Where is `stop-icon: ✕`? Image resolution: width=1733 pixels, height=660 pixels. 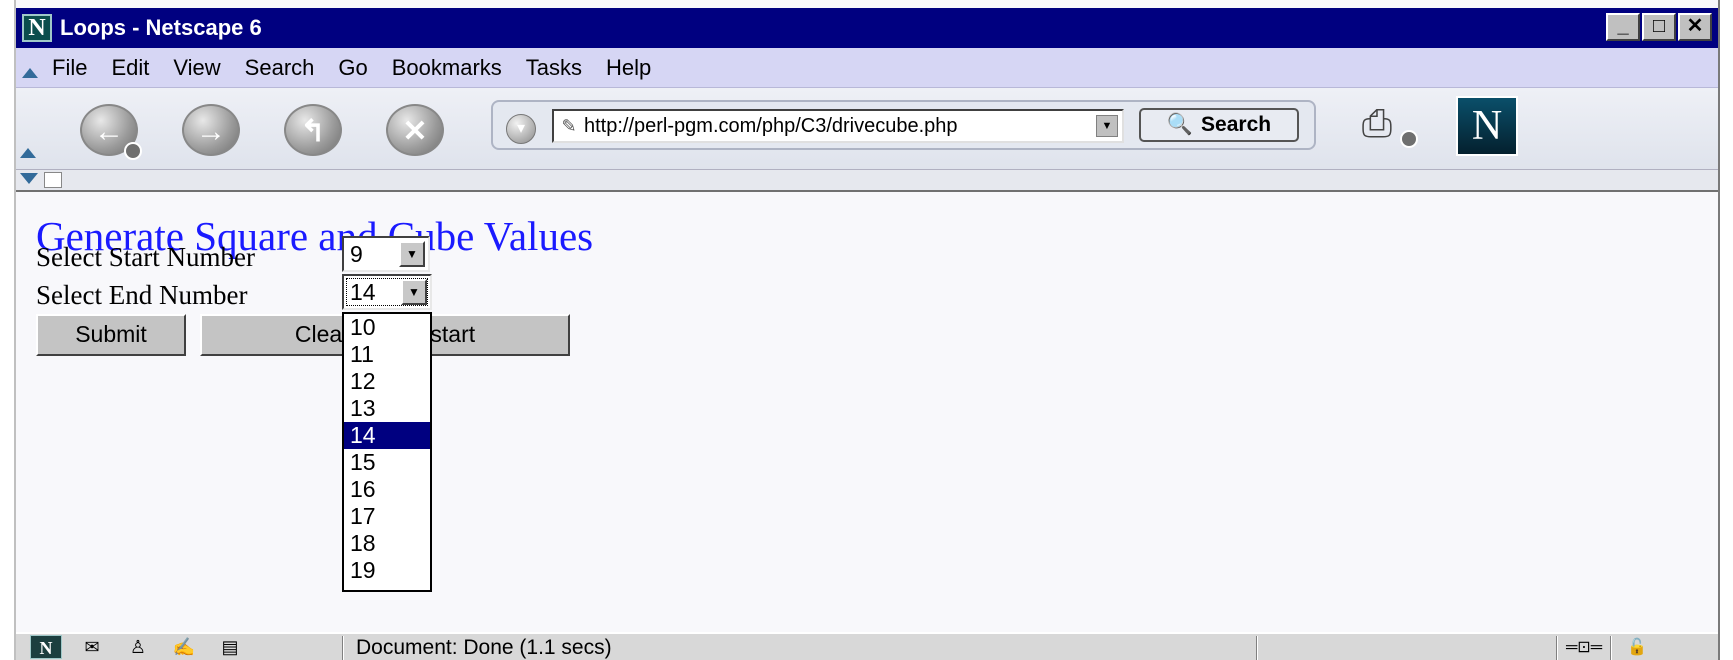
stop-icon: ✕ is located at coordinates (415, 131).